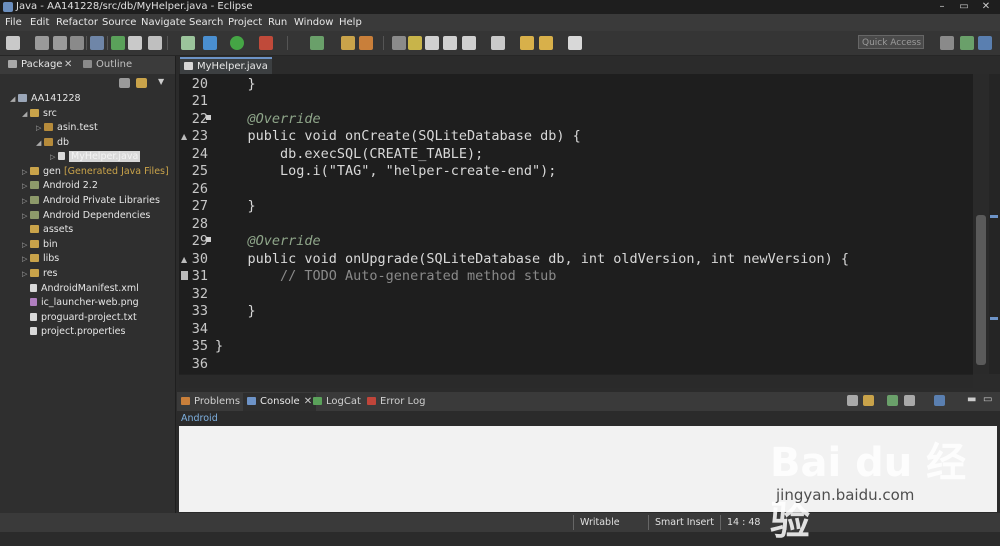 Image resolution: width=1000 pixels, height=546 pixels. I want to click on menu-run: Run, so click(277, 22).